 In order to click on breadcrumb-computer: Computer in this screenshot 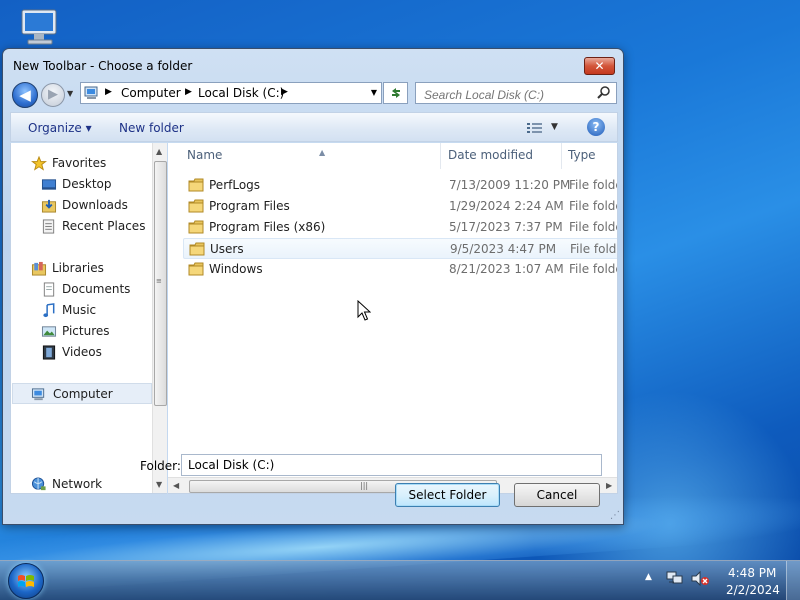, I will do `click(151, 93)`.